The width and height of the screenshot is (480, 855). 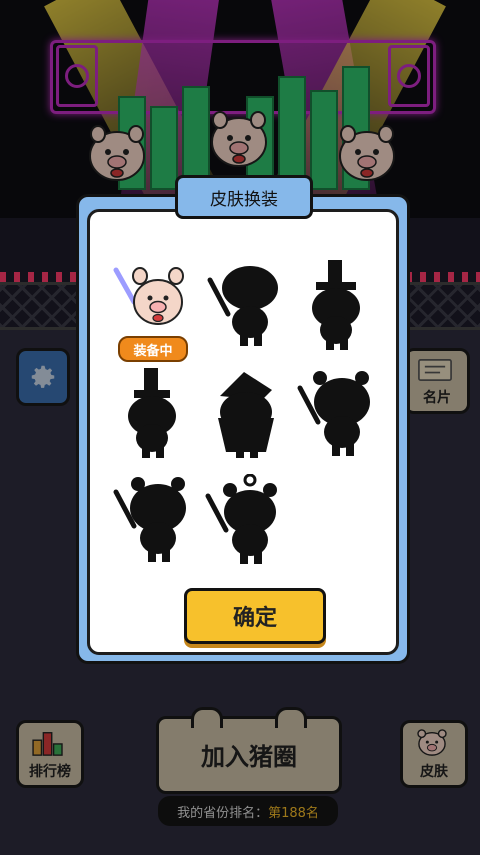 What do you see at coordinates (244, 197) in the screenshot?
I see `dialog-title: 皮肤换装` at bounding box center [244, 197].